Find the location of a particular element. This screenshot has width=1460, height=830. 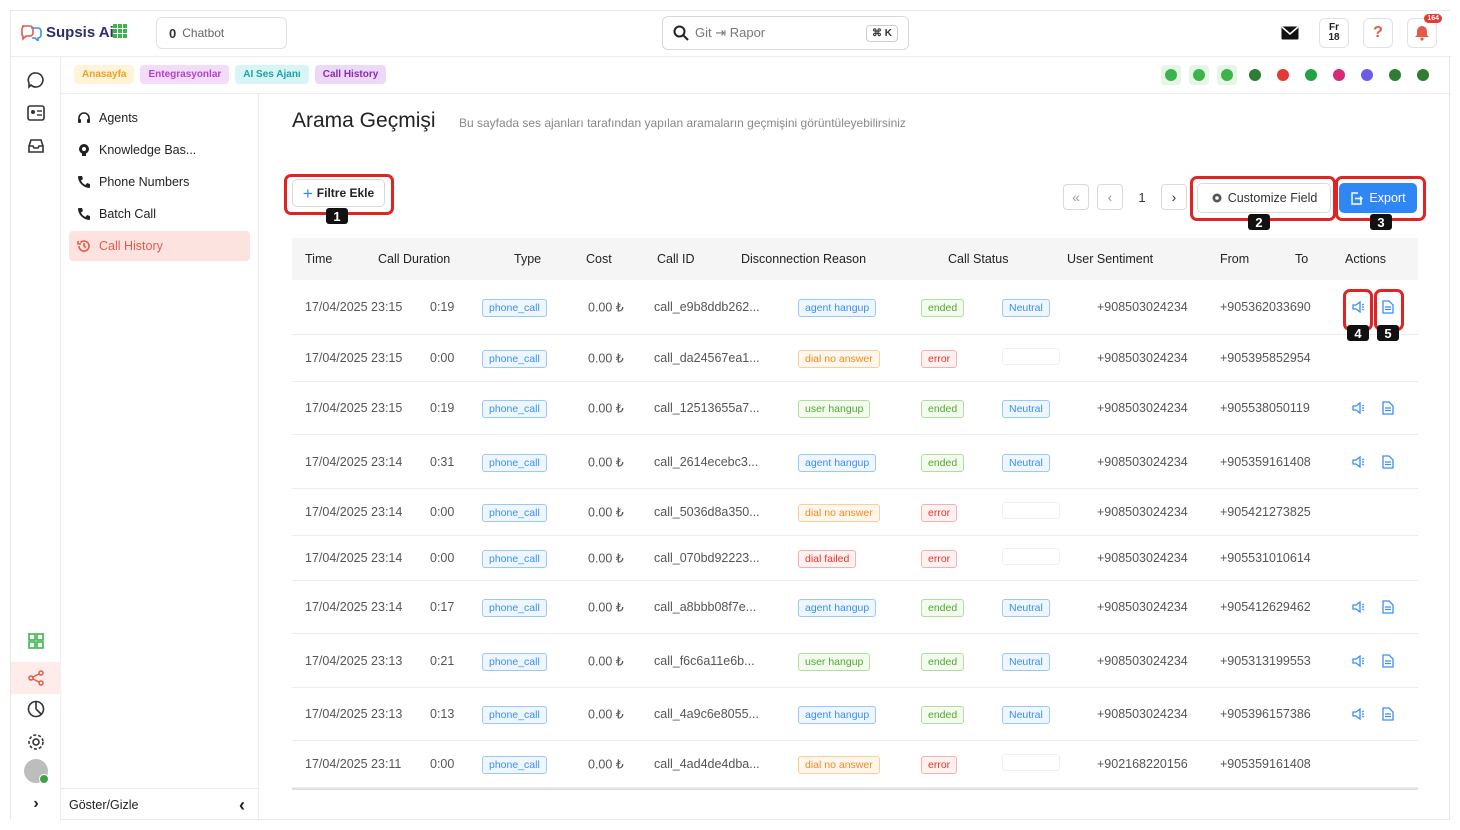

next-page-button: › is located at coordinates (1174, 197).